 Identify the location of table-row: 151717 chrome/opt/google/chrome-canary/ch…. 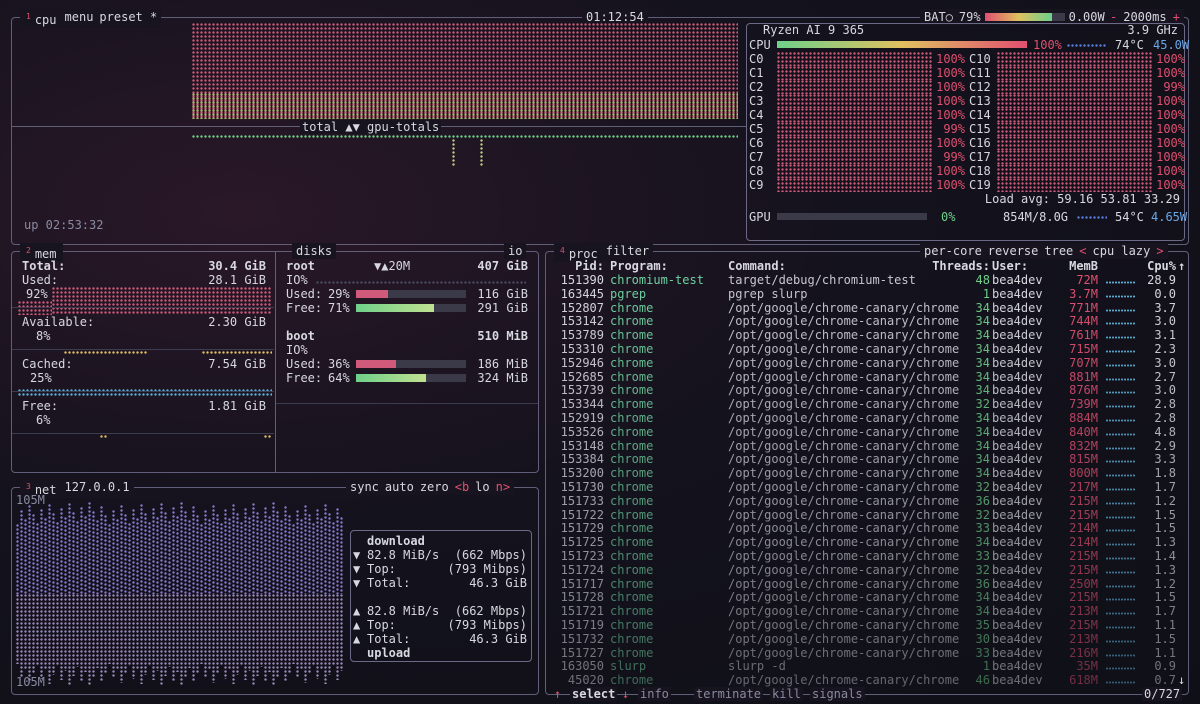
(866, 584).